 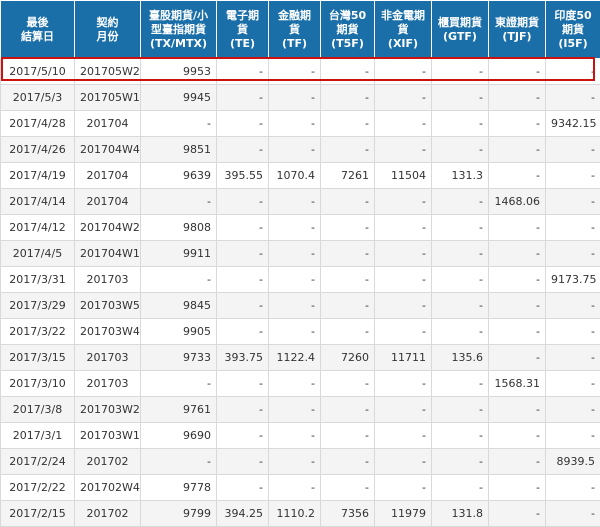 What do you see at coordinates (460, 358) in the screenshot?
I see `gtf-cell: 135.6` at bounding box center [460, 358].